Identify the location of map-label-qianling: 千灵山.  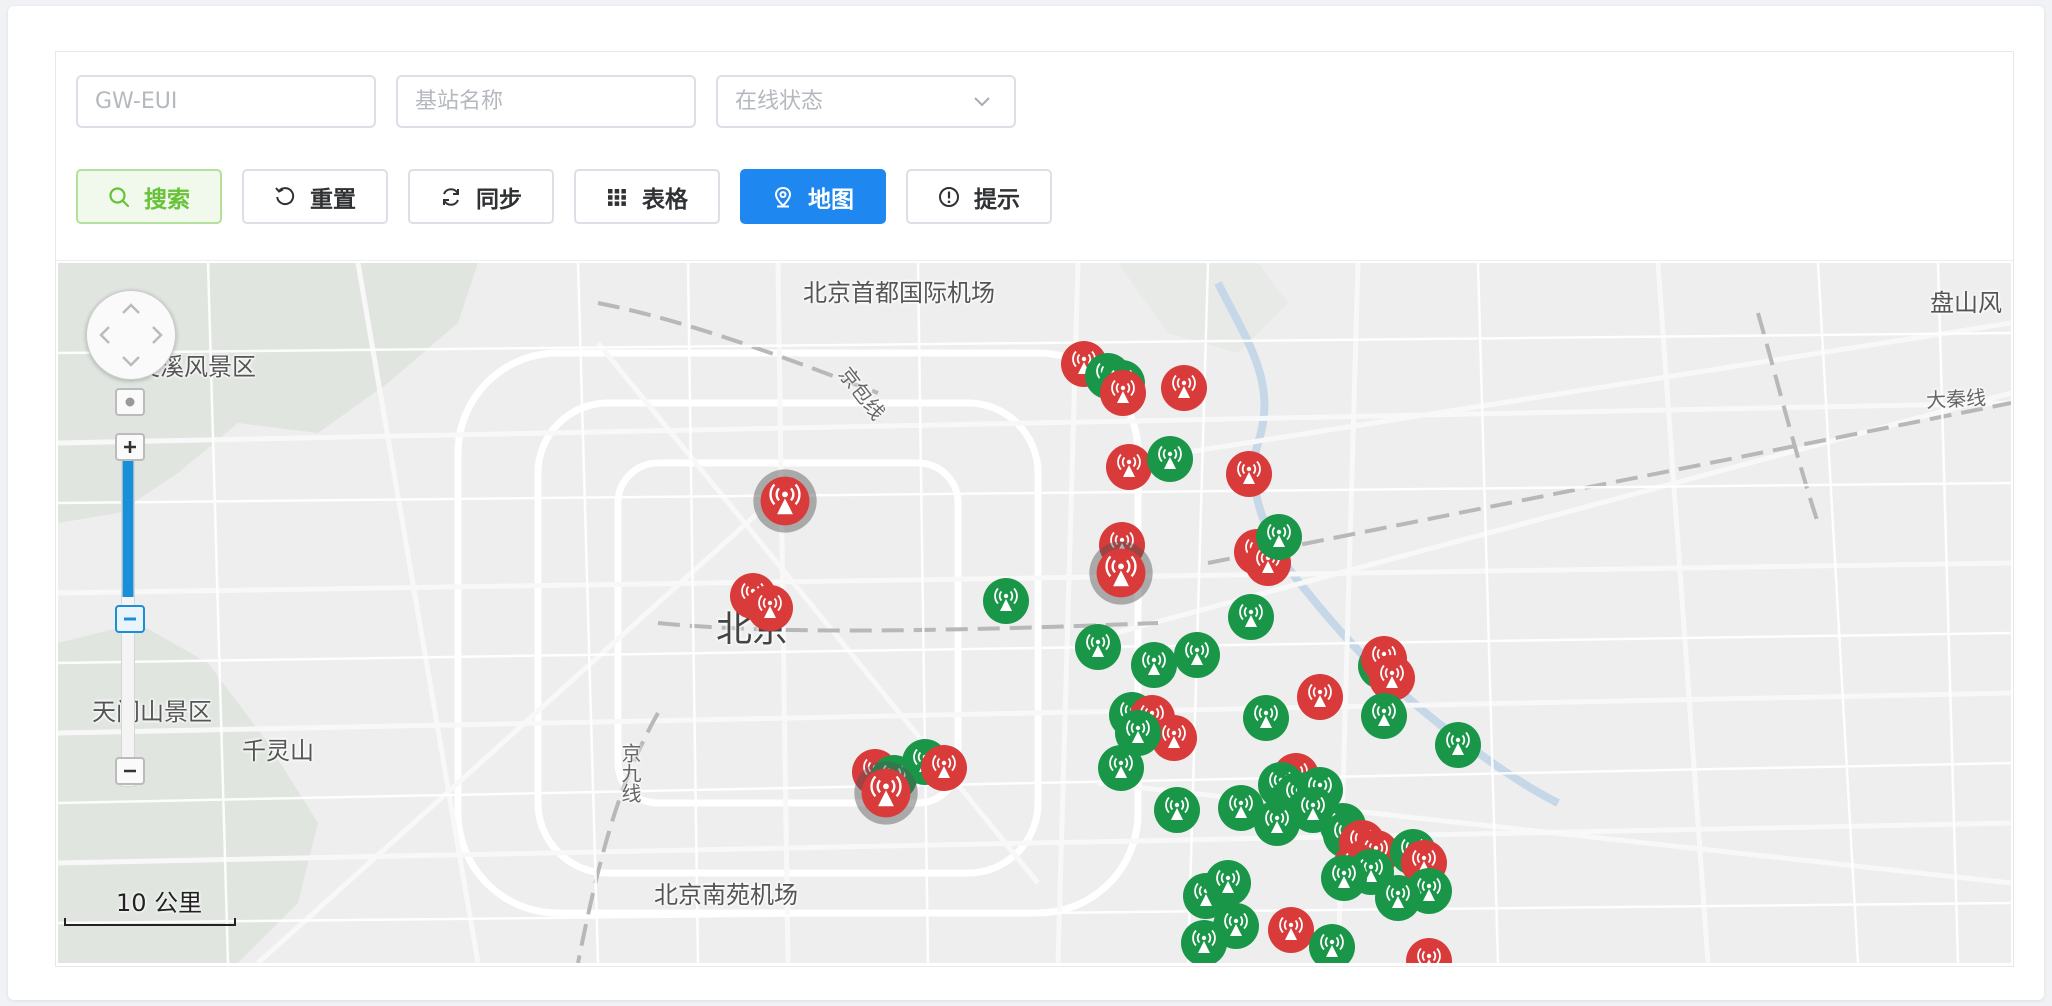
(278, 751).